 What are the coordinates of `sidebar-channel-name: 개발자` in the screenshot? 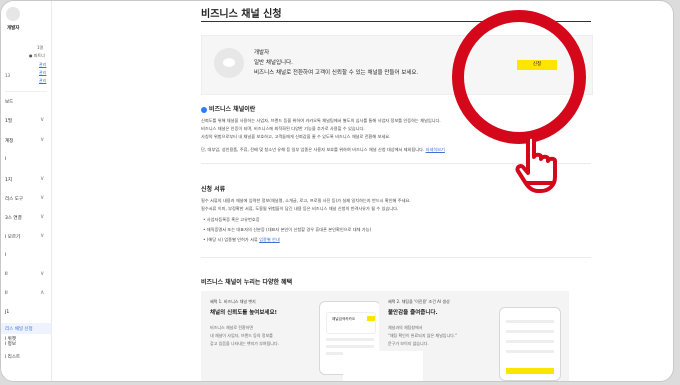 It's located at (13, 28).